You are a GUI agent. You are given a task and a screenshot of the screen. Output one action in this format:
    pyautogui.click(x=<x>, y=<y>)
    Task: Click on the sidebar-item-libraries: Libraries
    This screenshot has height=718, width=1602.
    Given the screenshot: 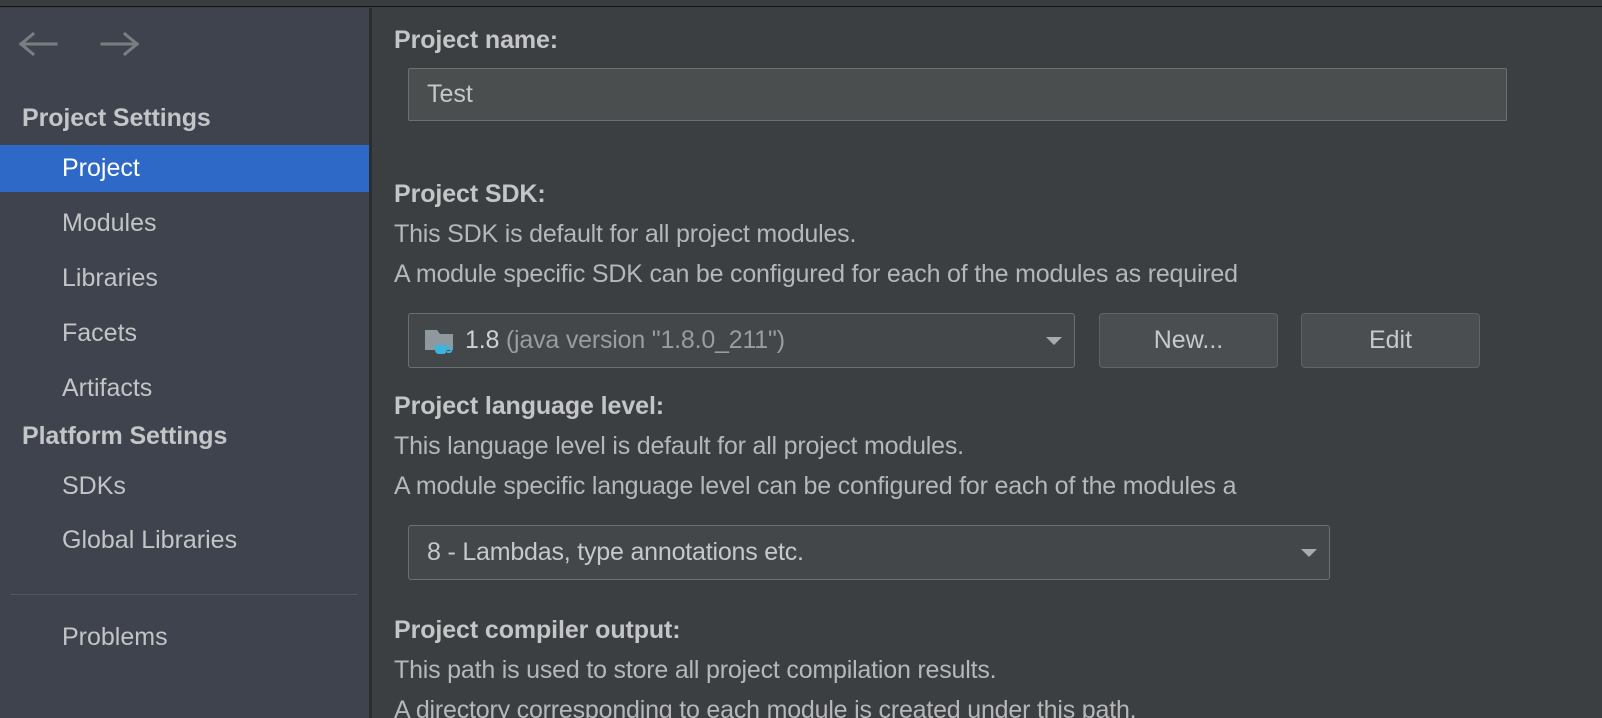 What is the action you would take?
    pyautogui.click(x=184, y=278)
    